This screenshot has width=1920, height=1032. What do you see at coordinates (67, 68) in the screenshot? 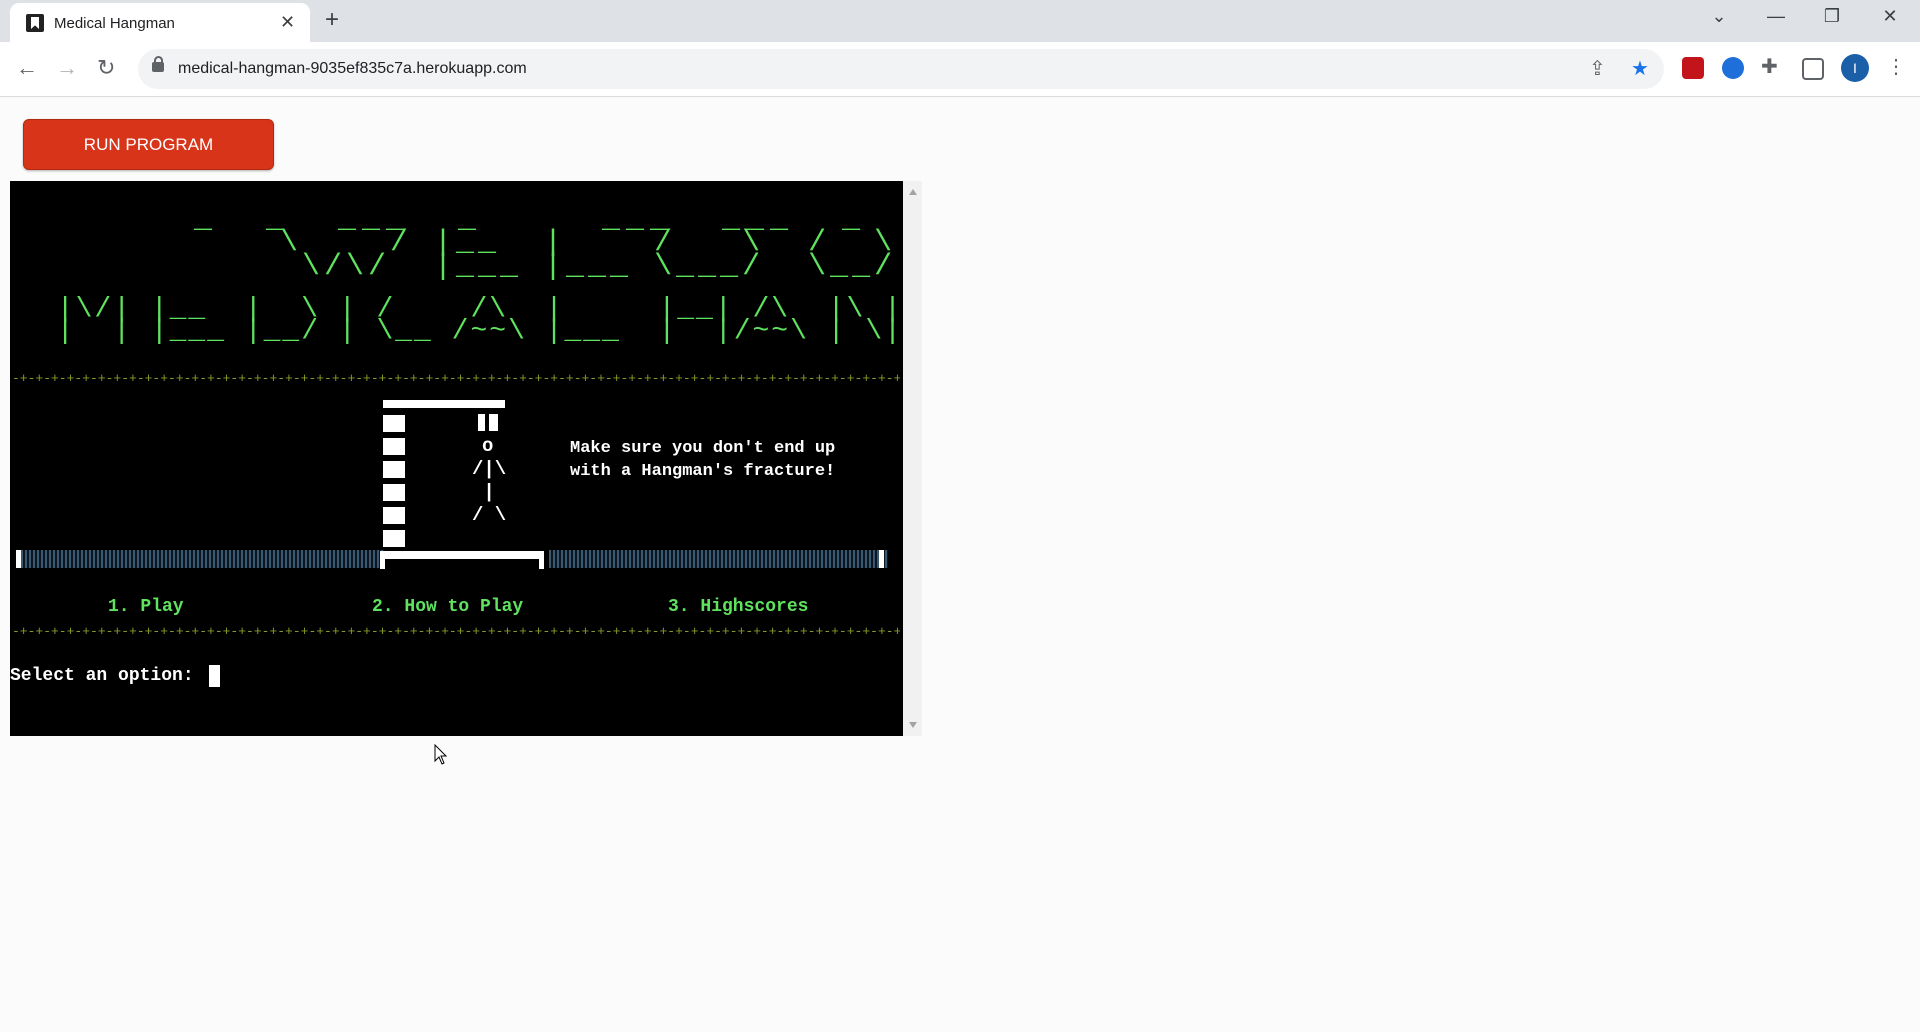
I see `forward-arrow-icon: →` at bounding box center [67, 68].